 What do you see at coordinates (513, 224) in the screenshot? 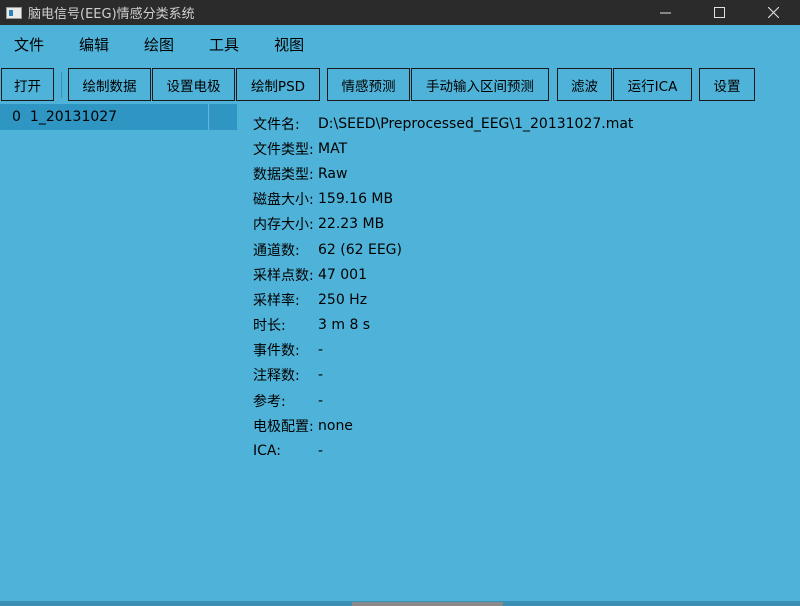
I see `info-row-memory-size: 内存大小: 22.23 MB` at bounding box center [513, 224].